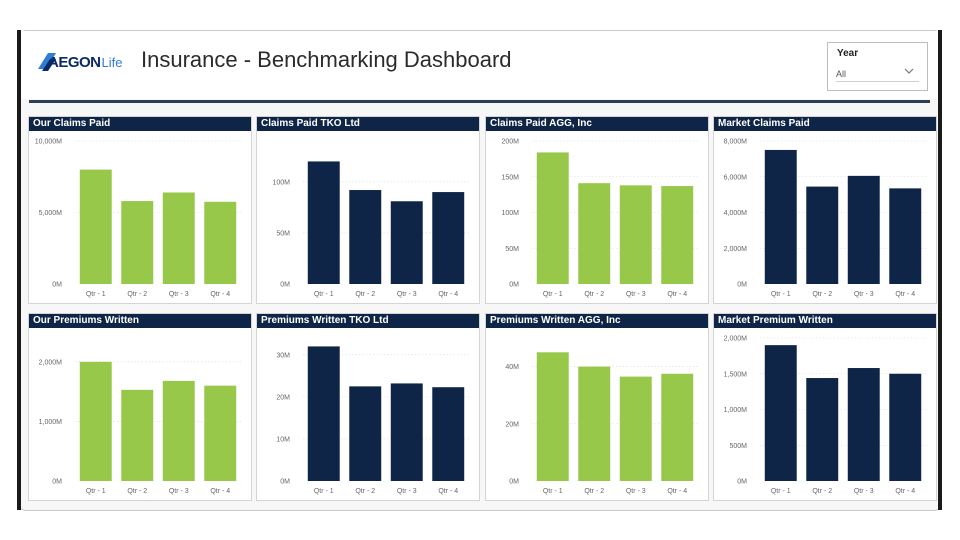  Describe the element at coordinates (283, 397) in the screenshot. I see `y-tick-label: 20M` at that location.